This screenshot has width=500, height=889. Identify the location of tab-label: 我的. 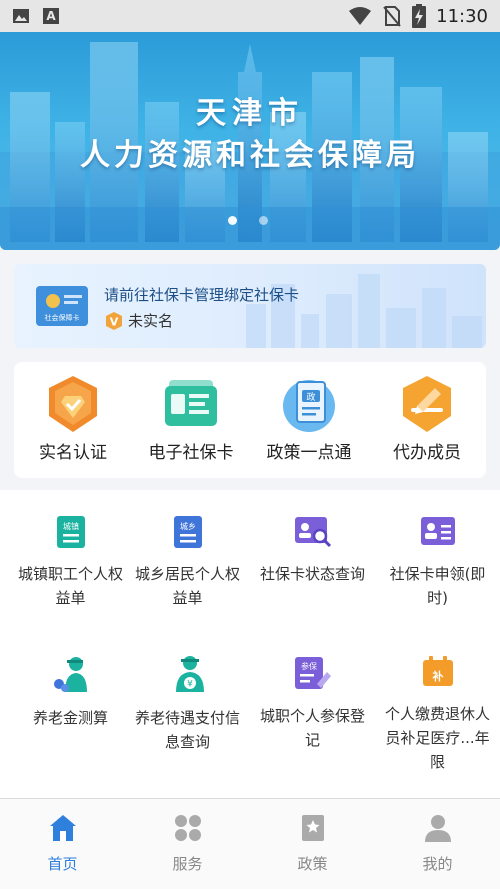
(437, 864).